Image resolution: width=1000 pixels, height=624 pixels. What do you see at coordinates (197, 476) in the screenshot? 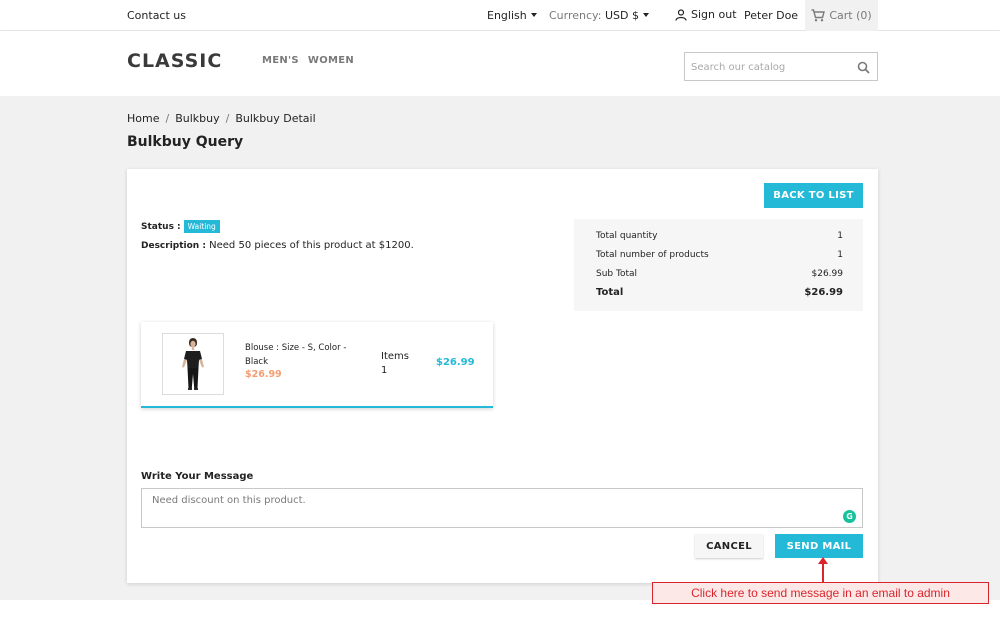
I see `message-label: Write Your Message` at bounding box center [197, 476].